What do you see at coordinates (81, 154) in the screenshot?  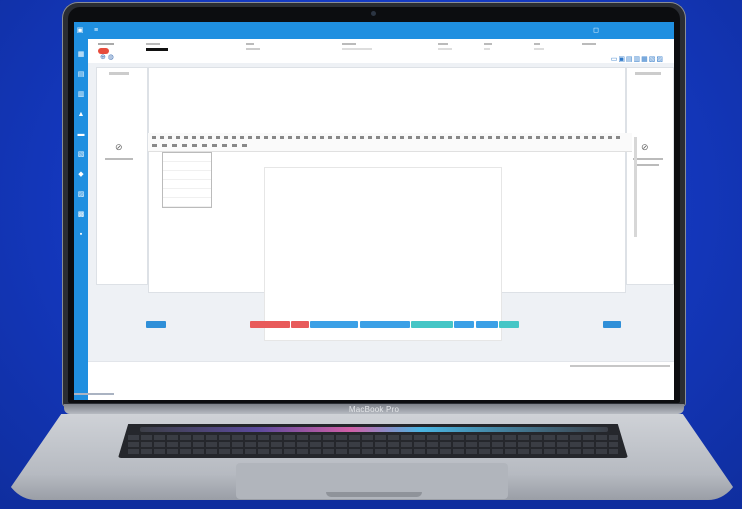 I see `sidebar-icon-6: ▧` at bounding box center [81, 154].